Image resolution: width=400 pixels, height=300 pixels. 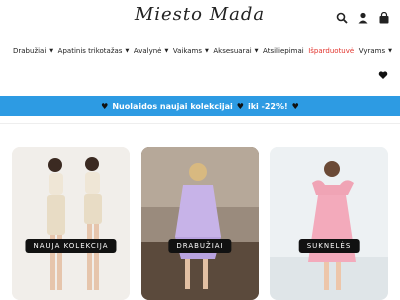 I want to click on divider, so click(x=200, y=123).